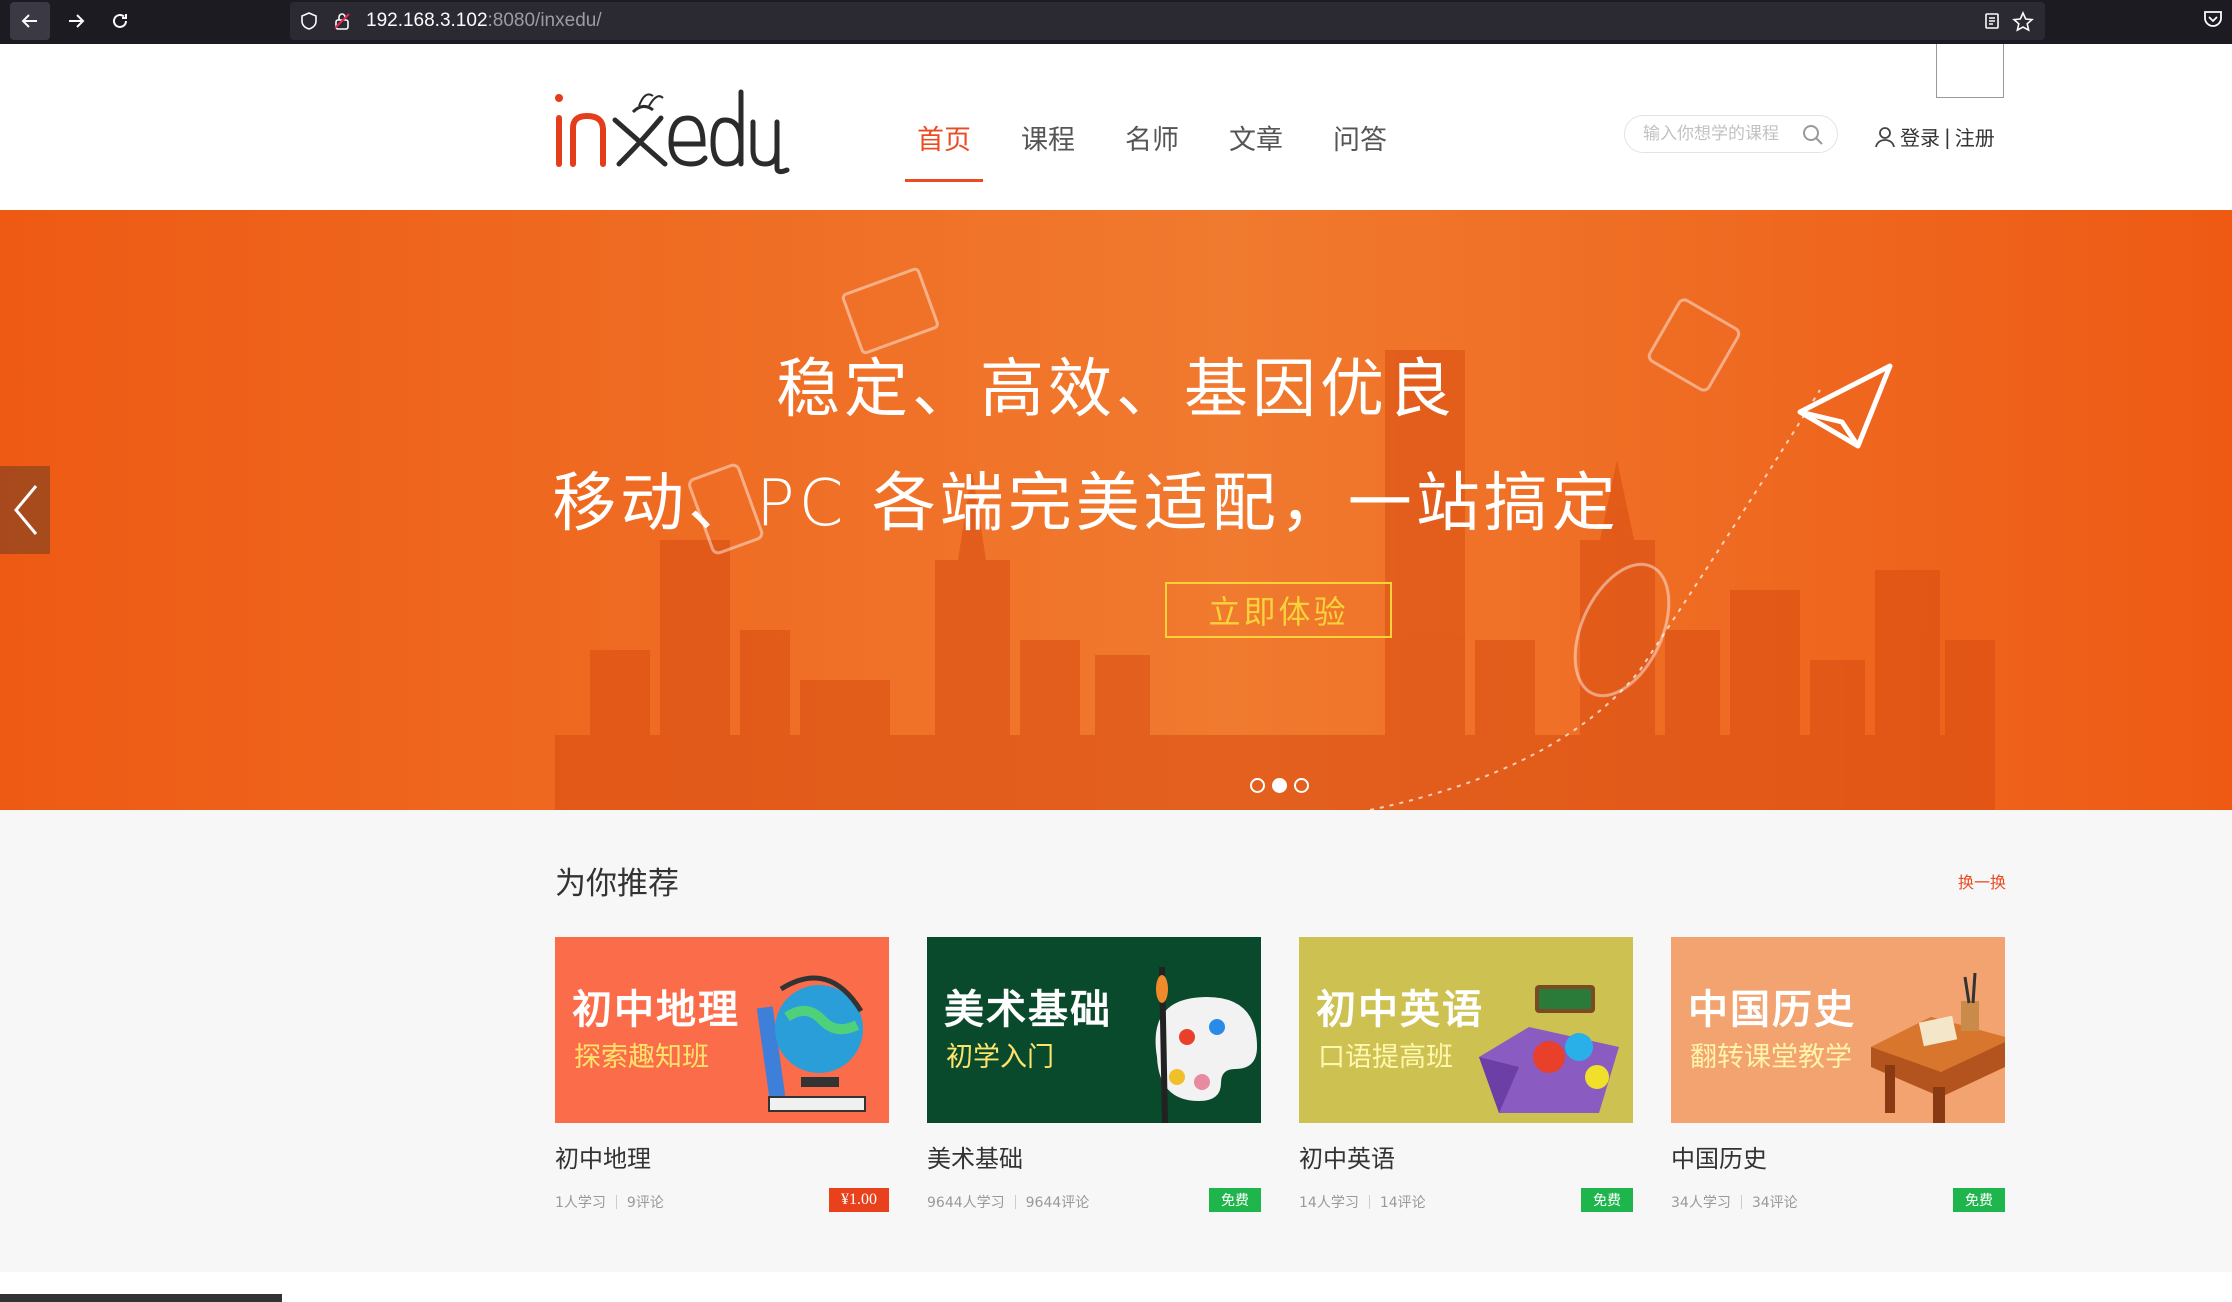  I want to click on forward-button, so click(76, 21).